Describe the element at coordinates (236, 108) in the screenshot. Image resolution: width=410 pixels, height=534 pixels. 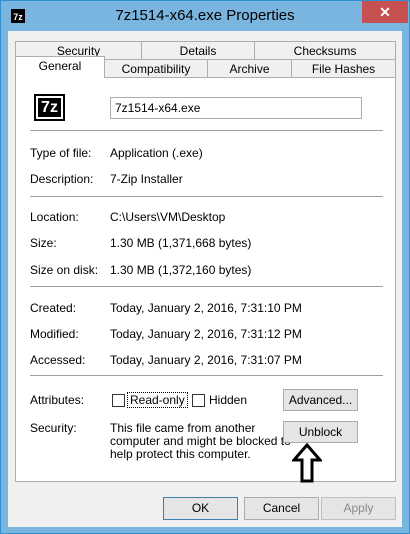
I see `file-name-field: 7z1514-x64.exe` at that location.